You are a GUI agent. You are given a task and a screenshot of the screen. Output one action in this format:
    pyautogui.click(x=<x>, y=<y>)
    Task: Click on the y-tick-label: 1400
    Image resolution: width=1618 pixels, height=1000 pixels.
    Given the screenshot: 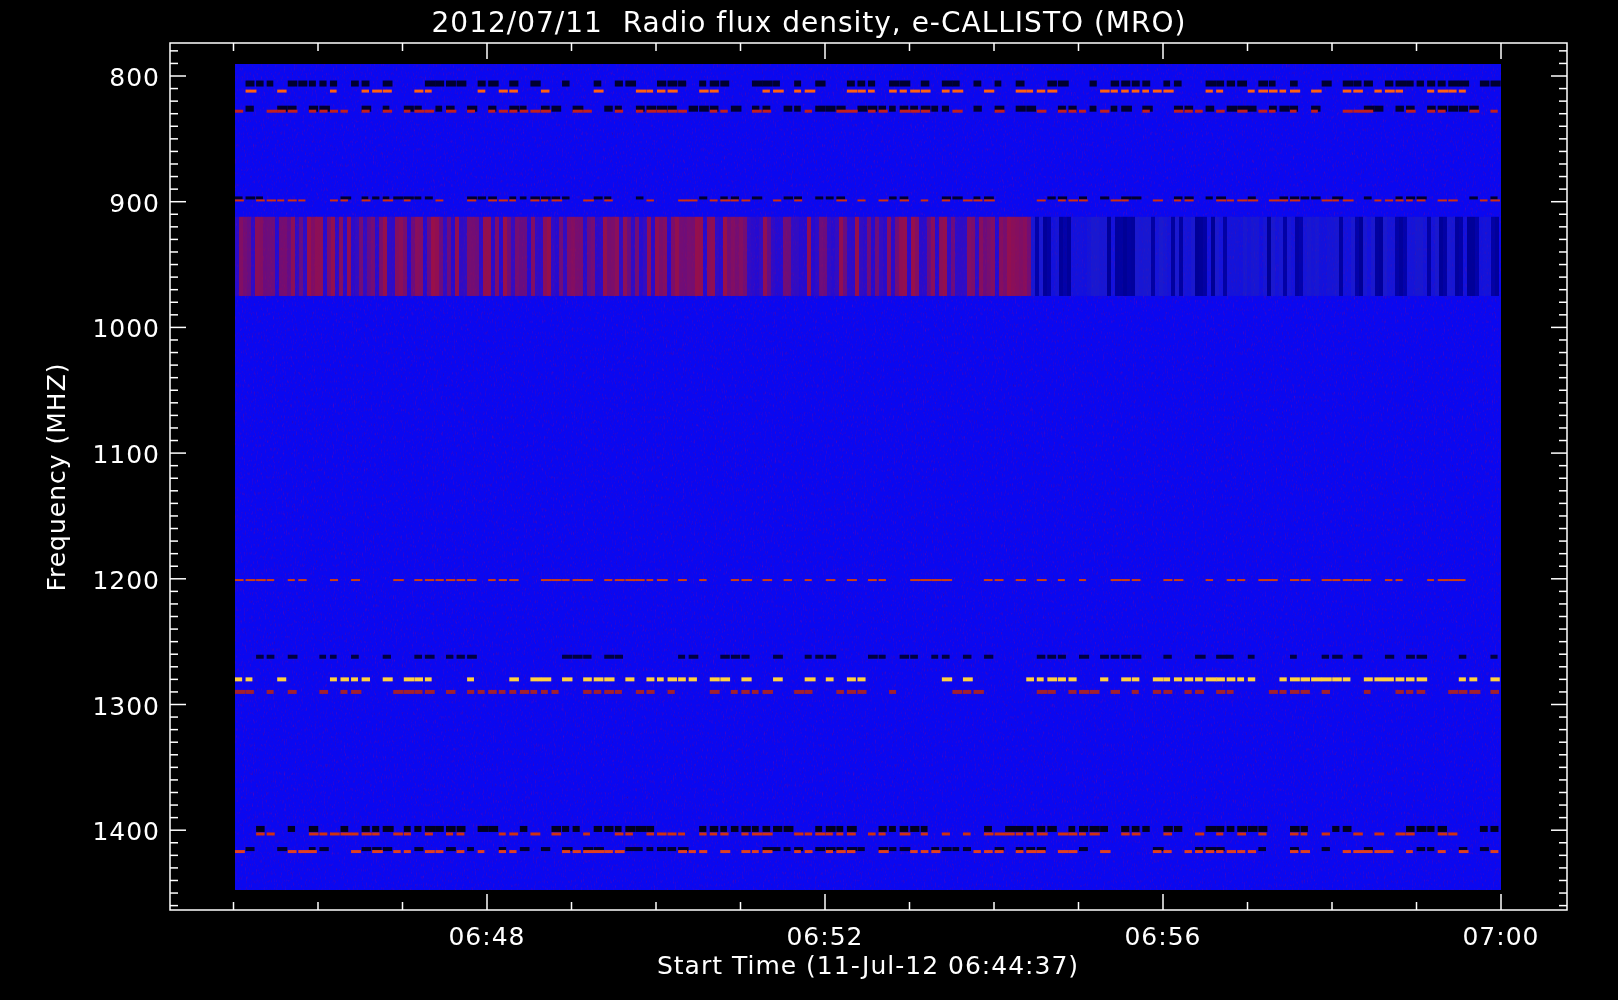 What is the action you would take?
    pyautogui.click(x=126, y=832)
    